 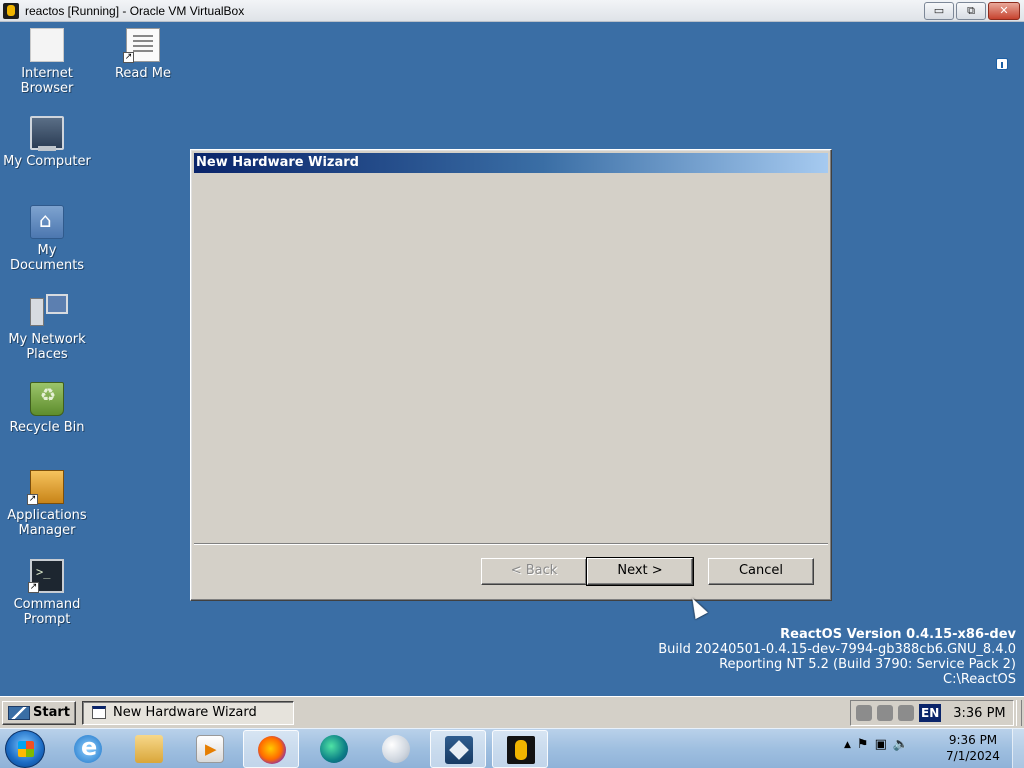 What do you see at coordinates (47, 612) in the screenshot?
I see `desktop-icon-label: Command Prompt` at bounding box center [47, 612].